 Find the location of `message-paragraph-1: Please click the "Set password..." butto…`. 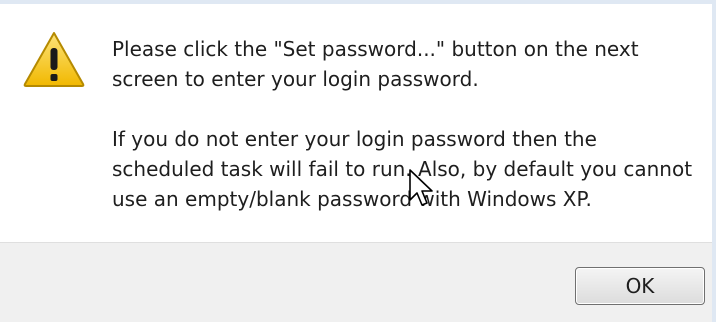

message-paragraph-1: Please click the "Set password..." butto… is located at coordinates (375, 64).